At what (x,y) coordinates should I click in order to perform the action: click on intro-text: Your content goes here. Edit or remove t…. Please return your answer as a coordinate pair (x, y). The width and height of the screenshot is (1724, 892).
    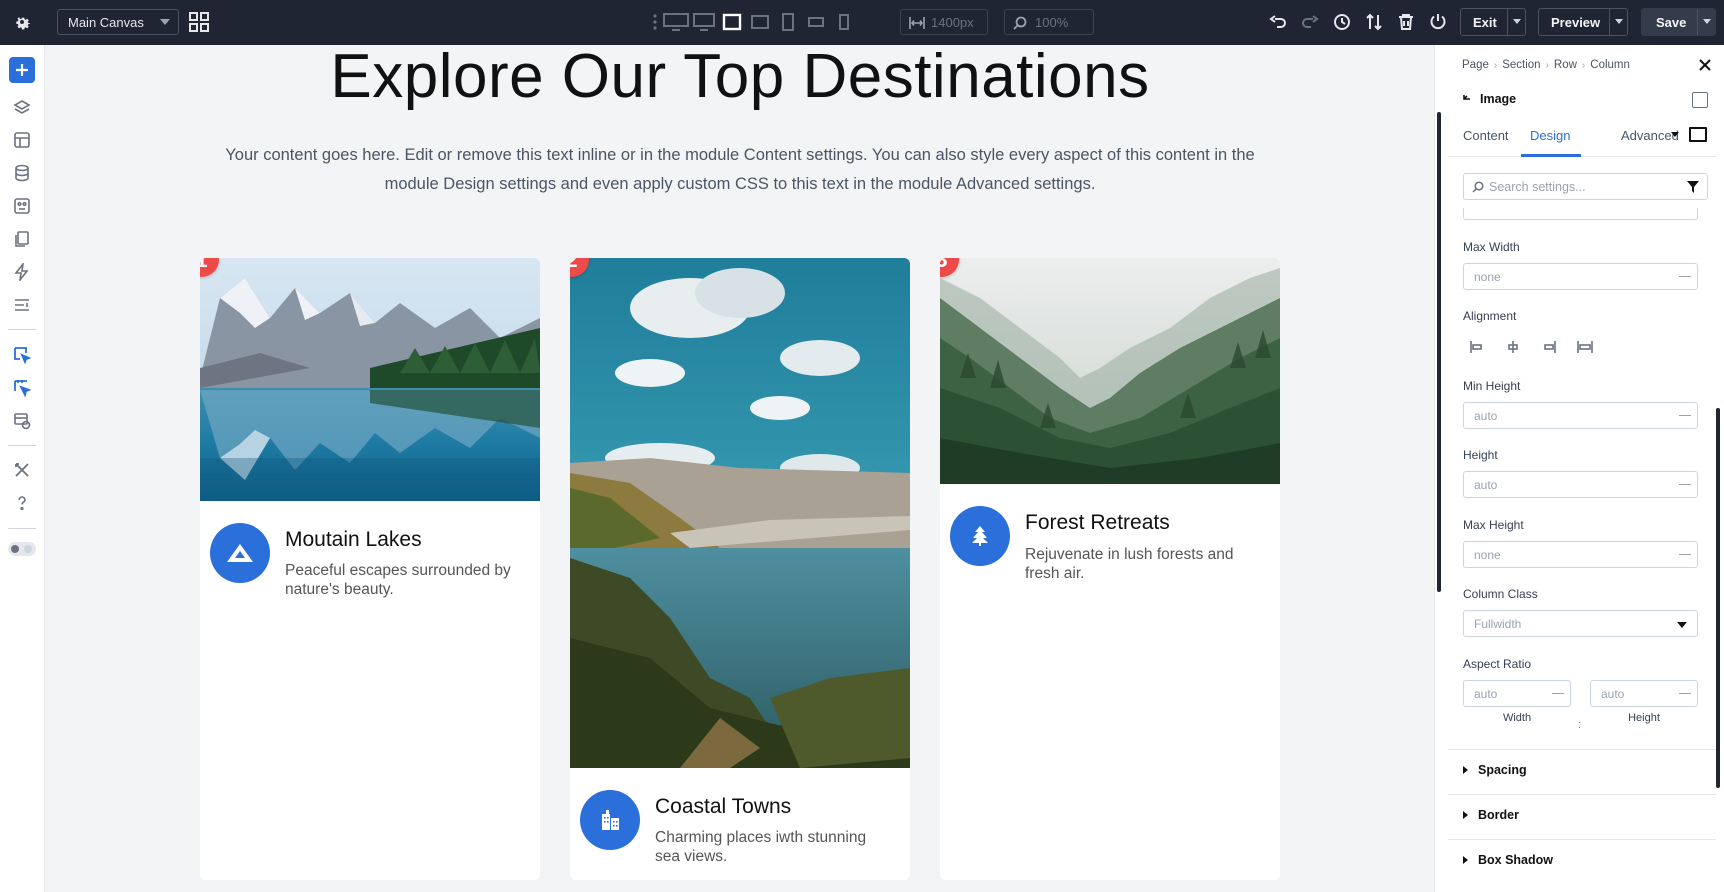
    Looking at the image, I should click on (740, 170).